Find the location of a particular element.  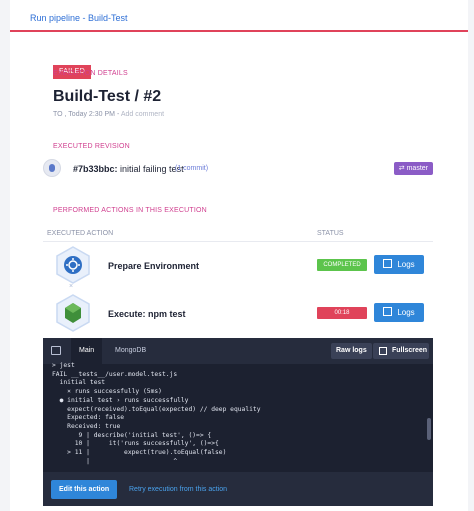

action-name: Prepare Environment is located at coordinates (154, 266).